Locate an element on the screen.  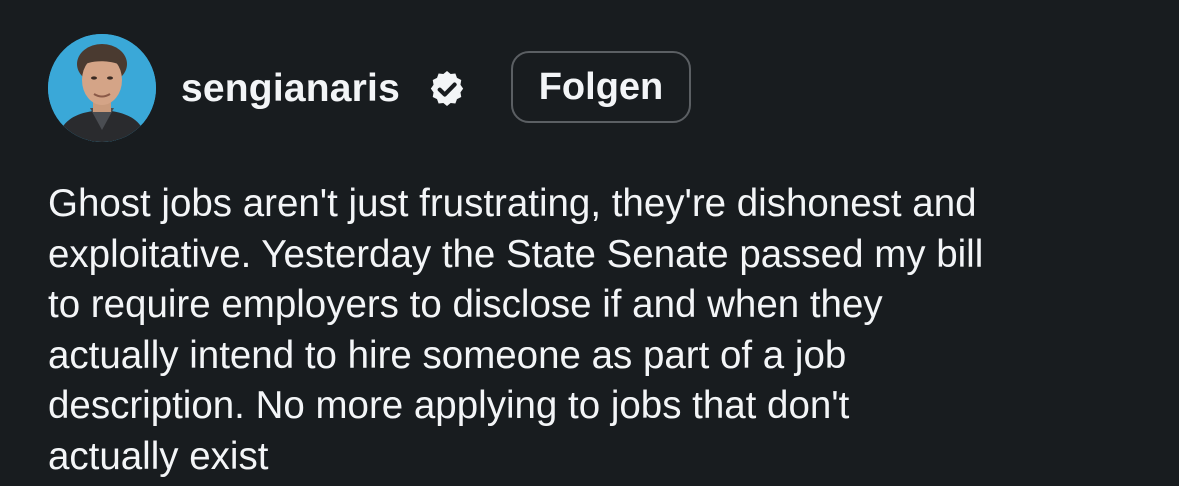
follow-button: Folgen is located at coordinates (601, 87).